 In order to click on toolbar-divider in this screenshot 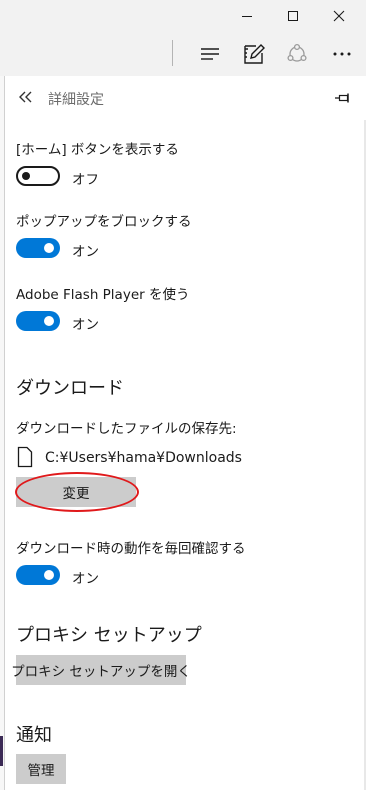, I will do `click(172, 53)`.